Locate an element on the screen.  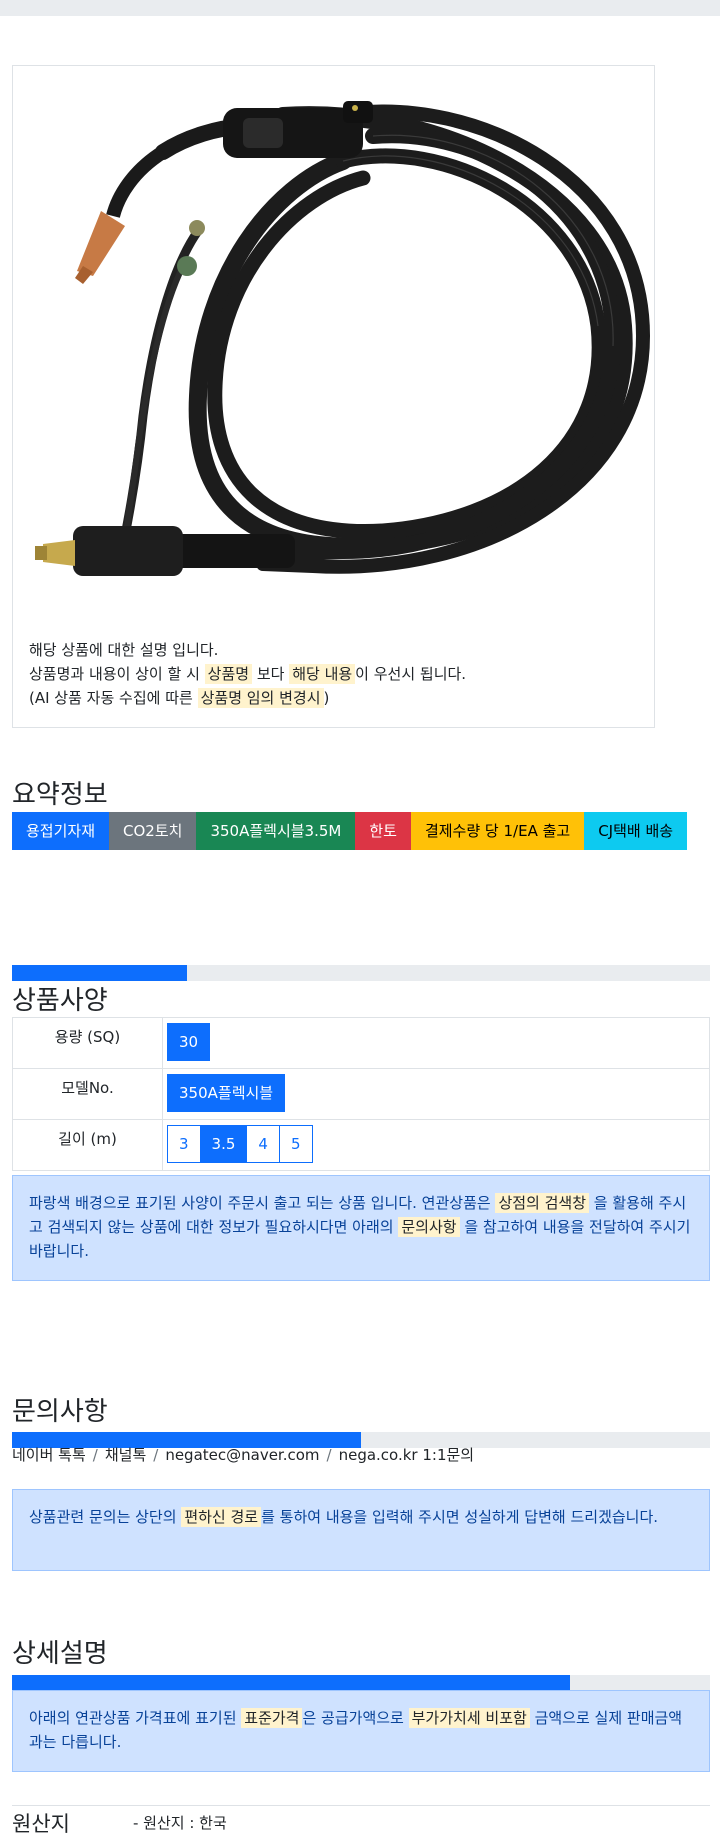
highlight-product-name: 상품명 is located at coordinates (228, 674).